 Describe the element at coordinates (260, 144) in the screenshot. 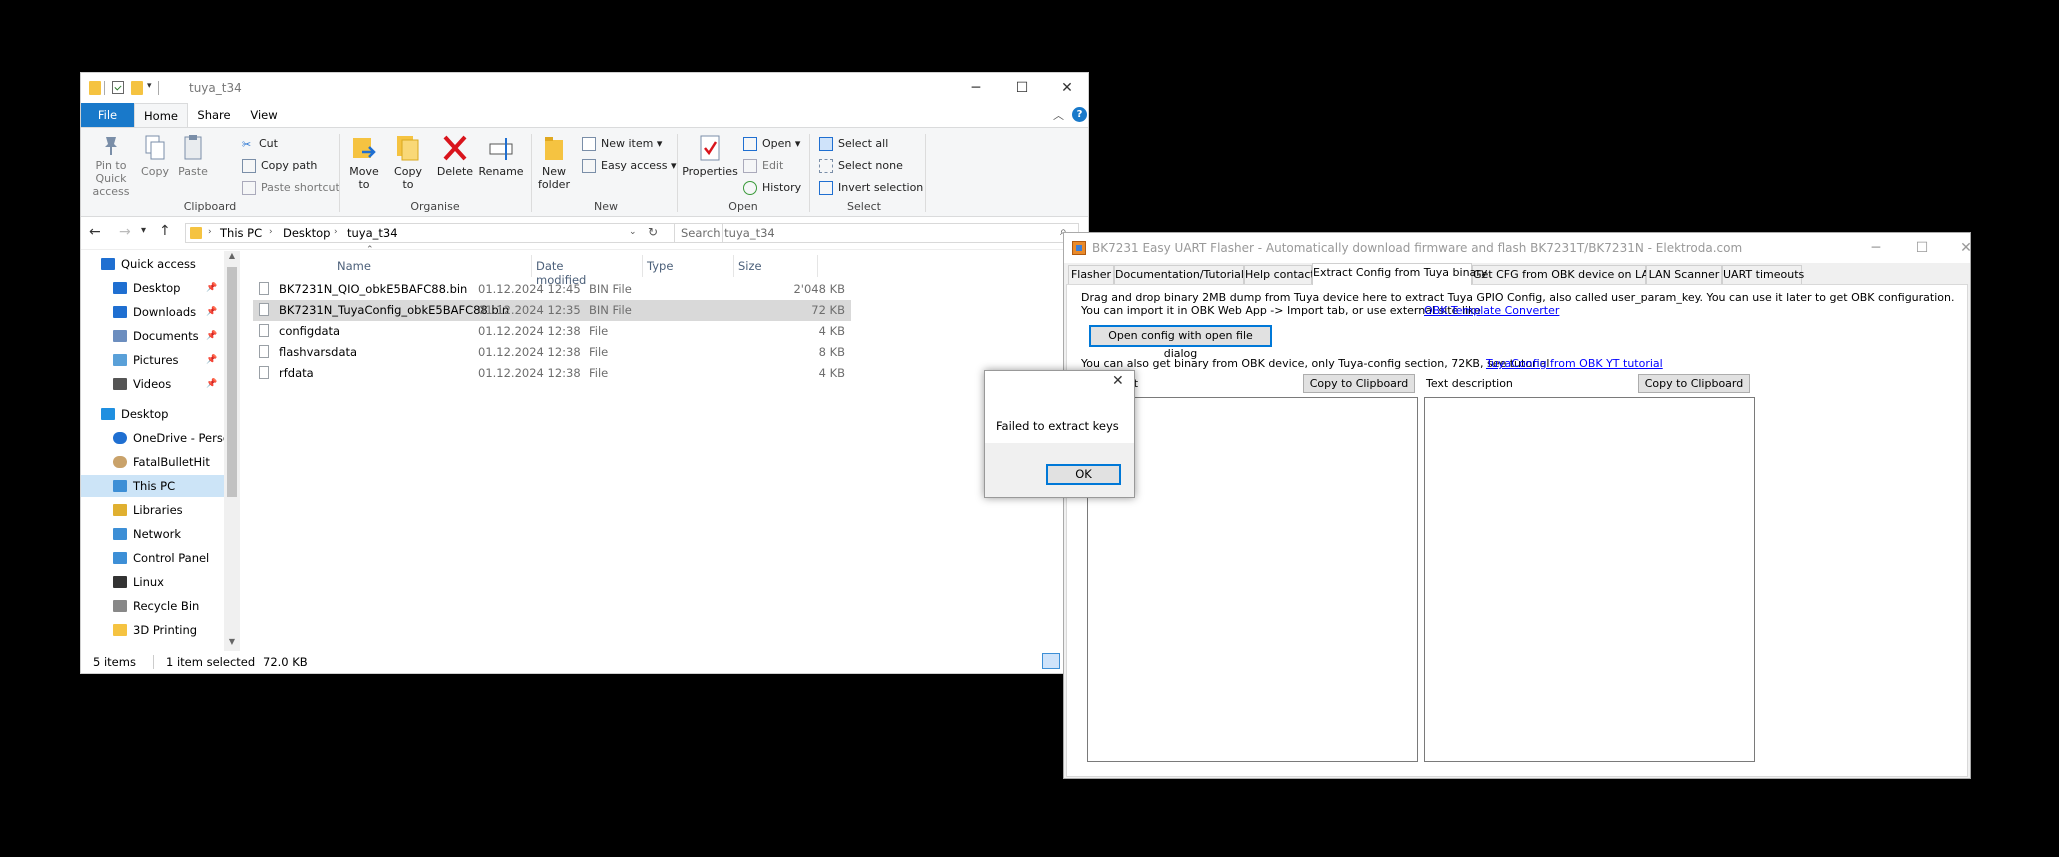

I see `cut-button: ✂ Cut` at that location.